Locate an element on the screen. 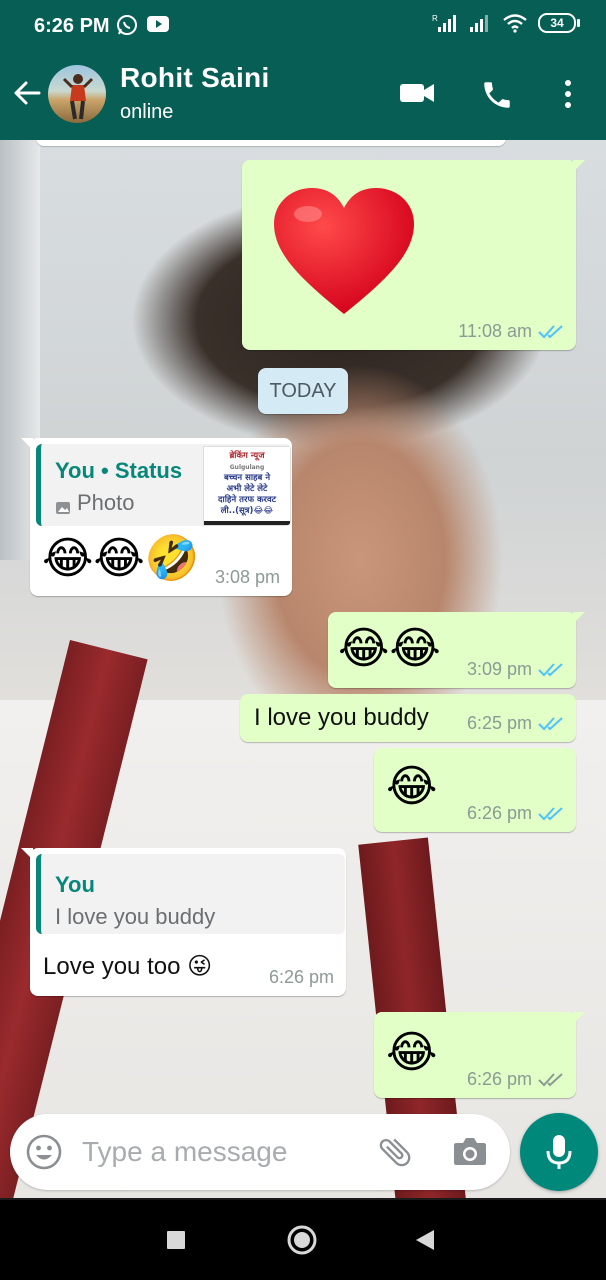  previous-bubble-edge is located at coordinates (271, 143).